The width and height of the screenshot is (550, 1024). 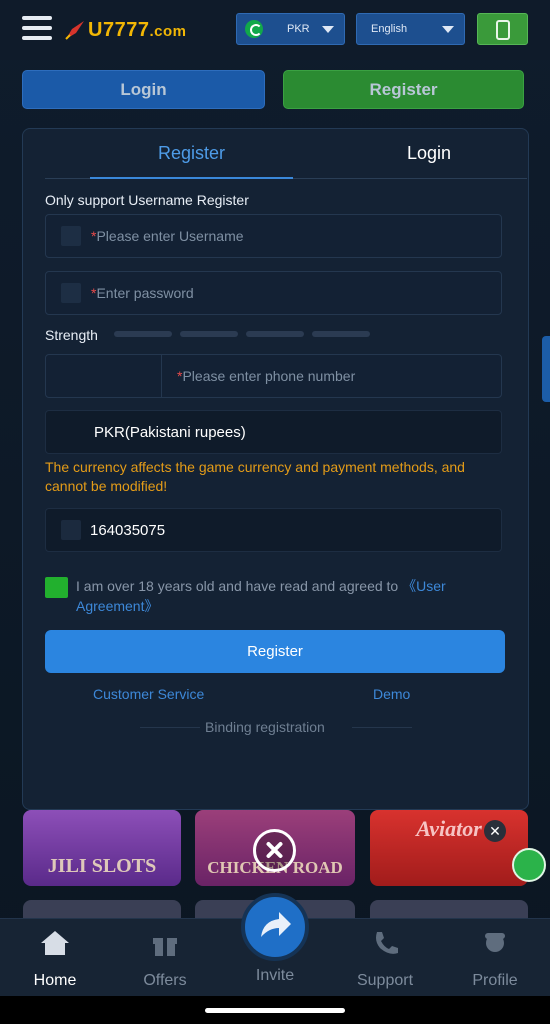 What do you see at coordinates (385, 980) in the screenshot?
I see `nav-label: Support` at bounding box center [385, 980].